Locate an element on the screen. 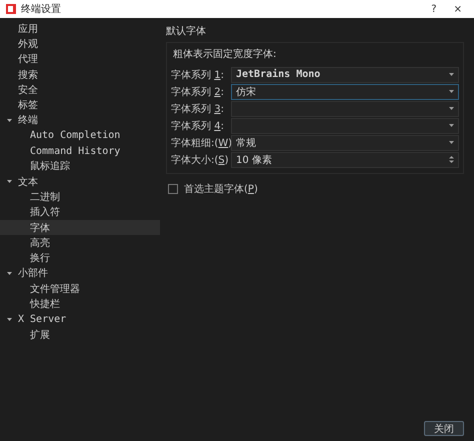 This screenshot has height=441, width=474. field-label: 字体粗细:(W) is located at coordinates (201, 143).